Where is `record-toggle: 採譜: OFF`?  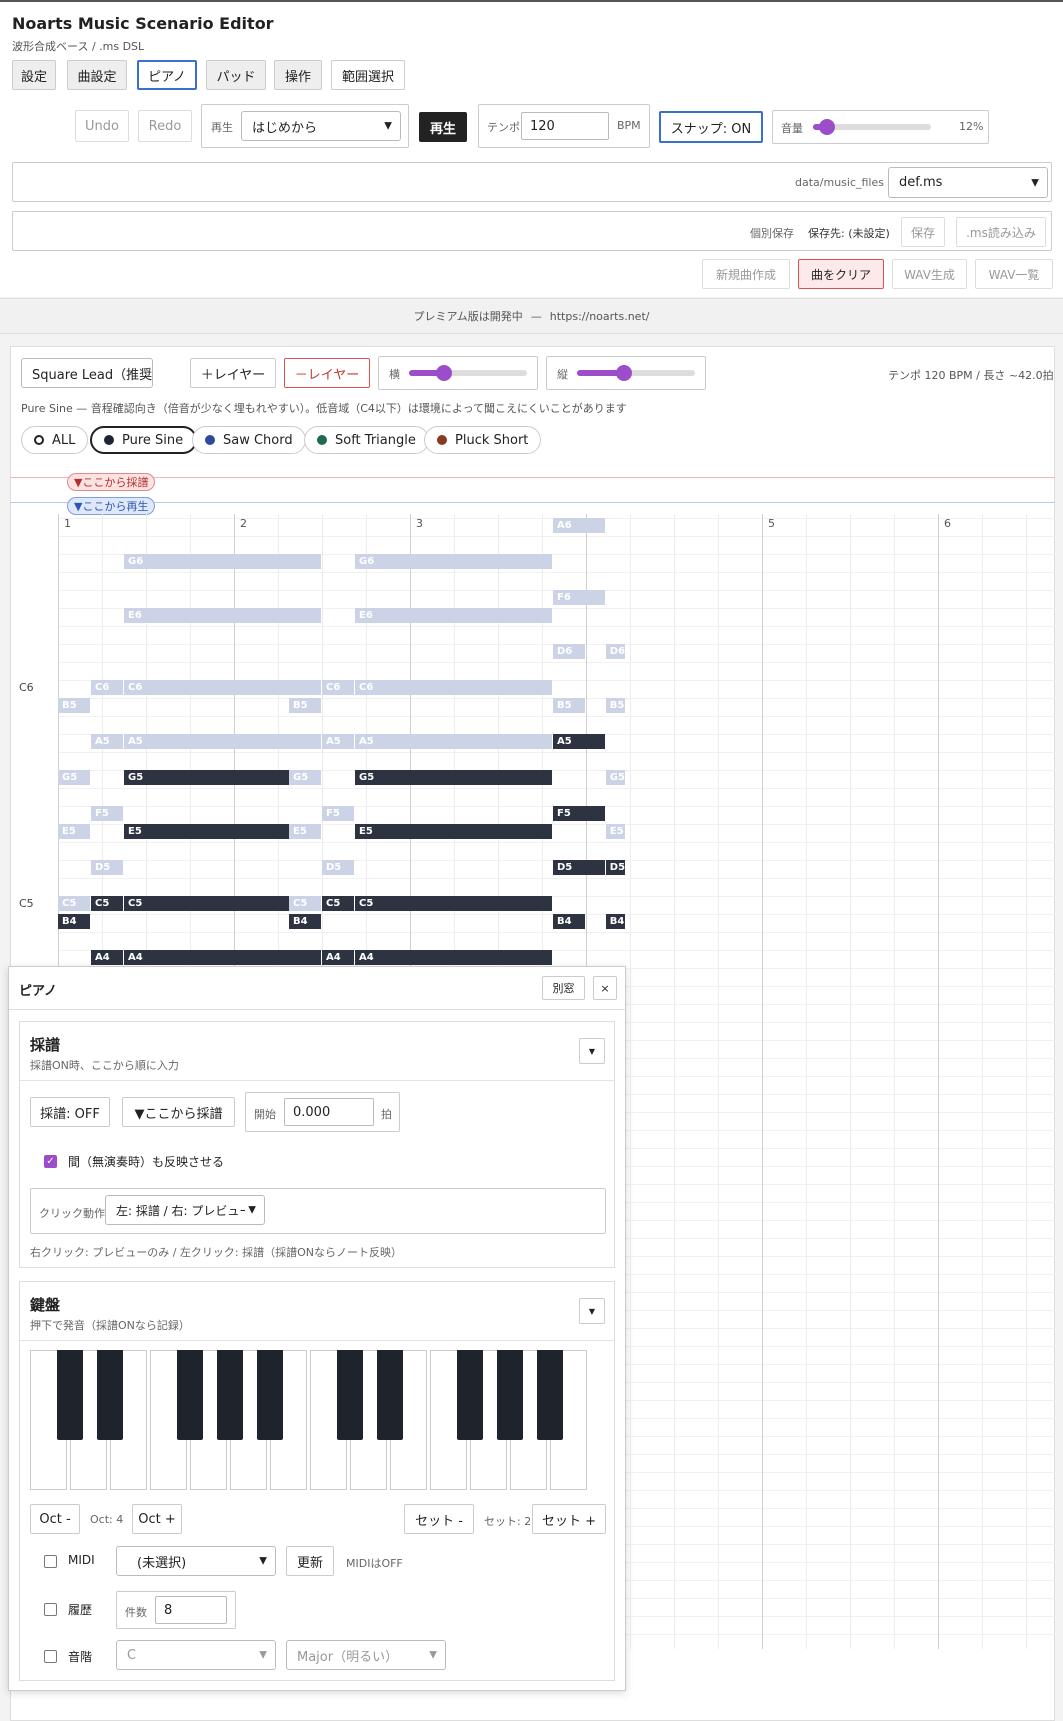
record-toggle: 採譜: OFF is located at coordinates (70, 1112).